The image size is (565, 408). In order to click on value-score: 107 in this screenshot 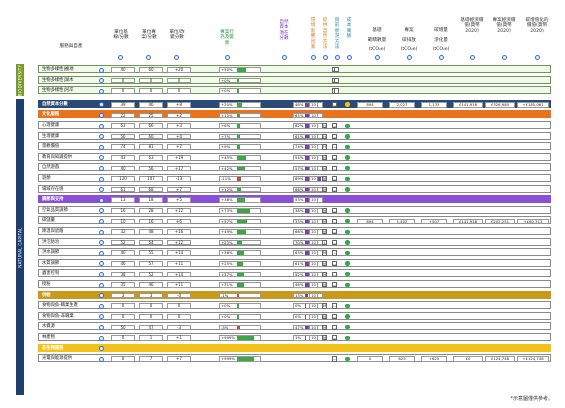, I will do `click(151, 179)`.